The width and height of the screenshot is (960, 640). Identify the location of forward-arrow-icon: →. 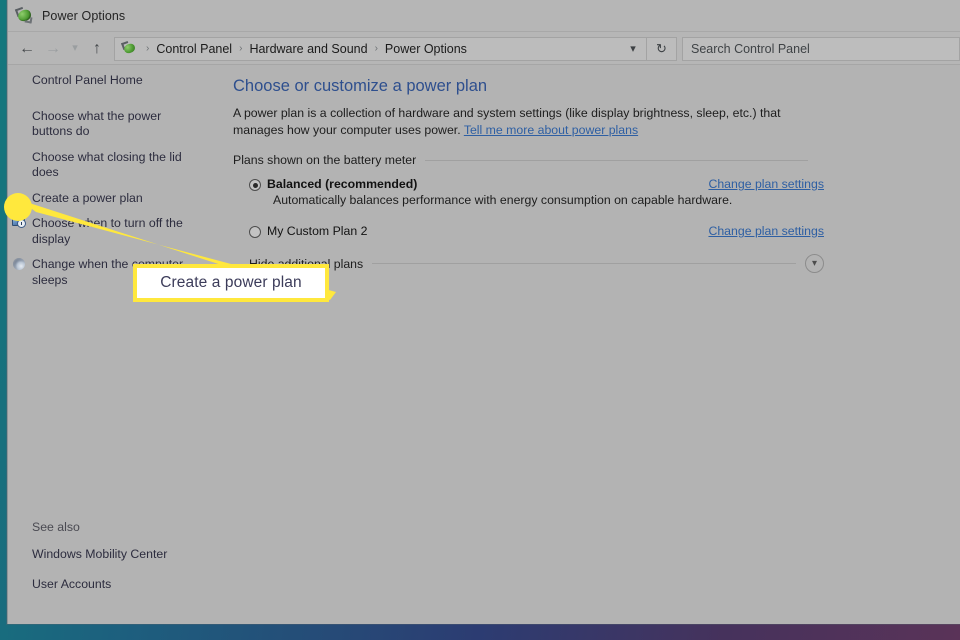
(53, 49).